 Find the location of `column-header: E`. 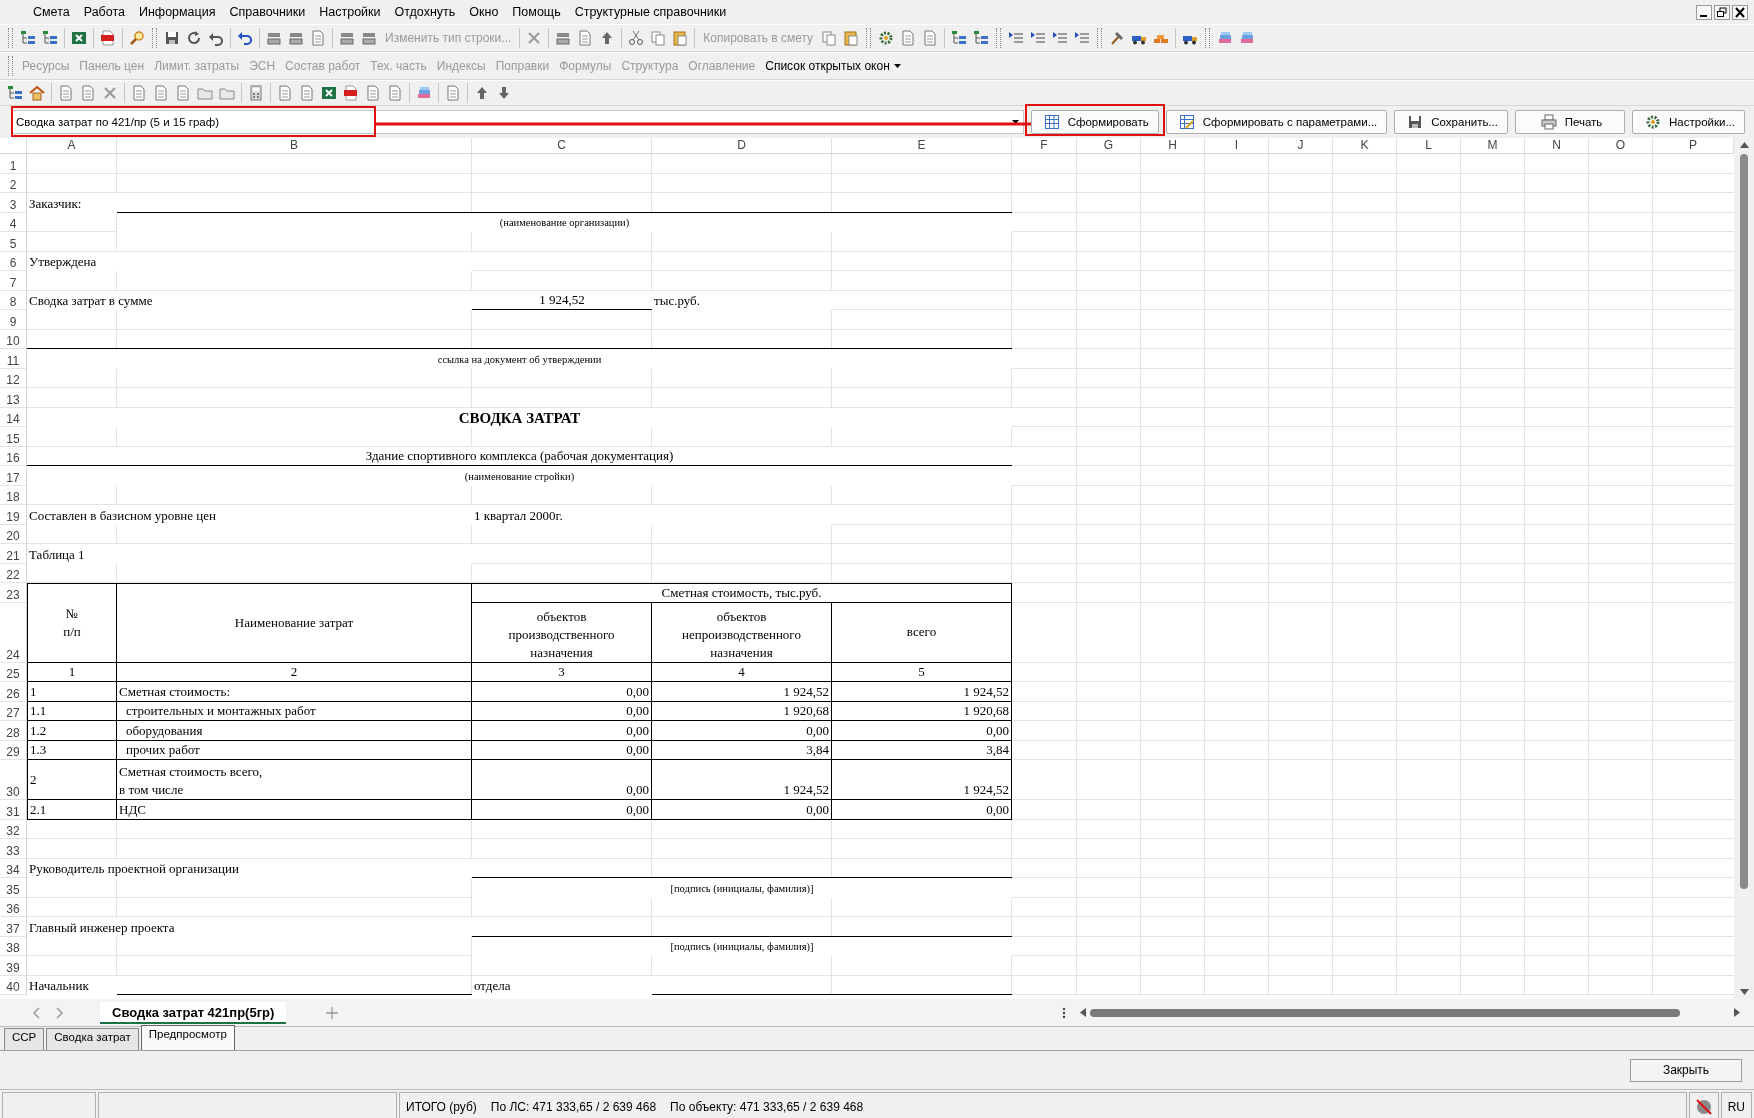

column-header: E is located at coordinates (922, 145).